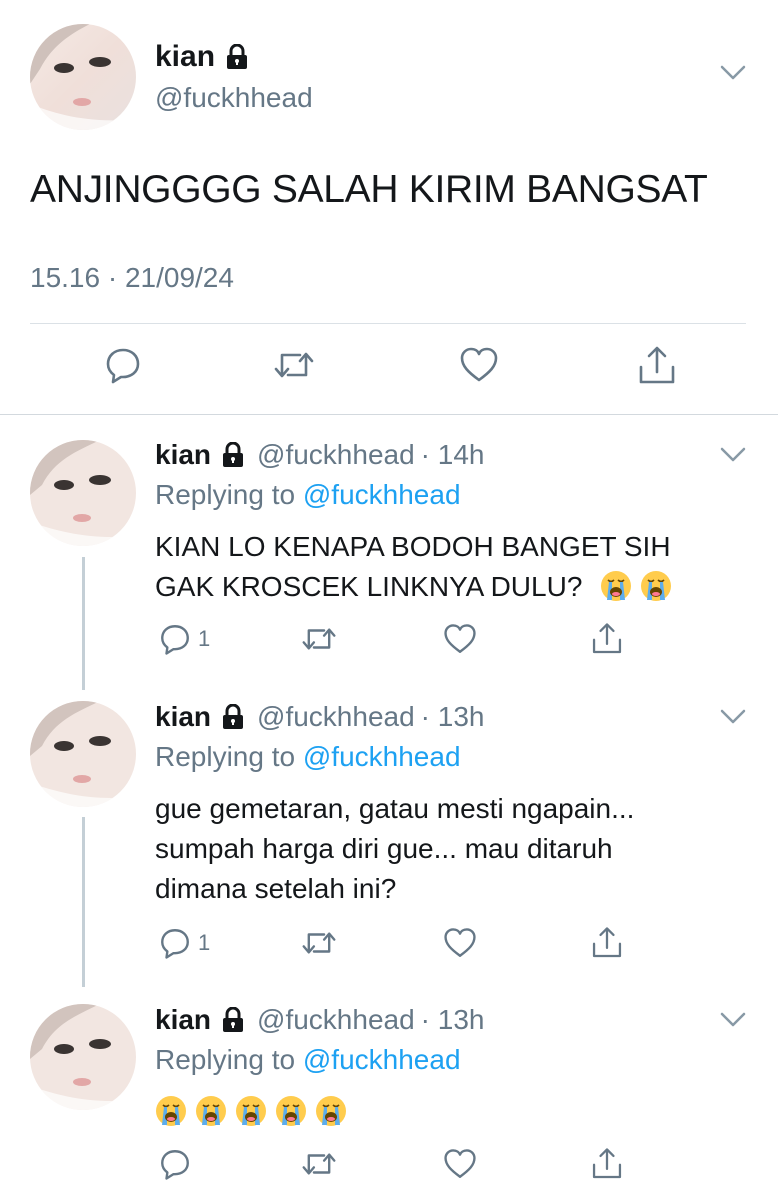 This screenshot has height=1200, width=778. What do you see at coordinates (369, 189) in the screenshot?
I see `tweet-text: ANJINGGGG SALAH KIRIM BANGSAT` at bounding box center [369, 189].